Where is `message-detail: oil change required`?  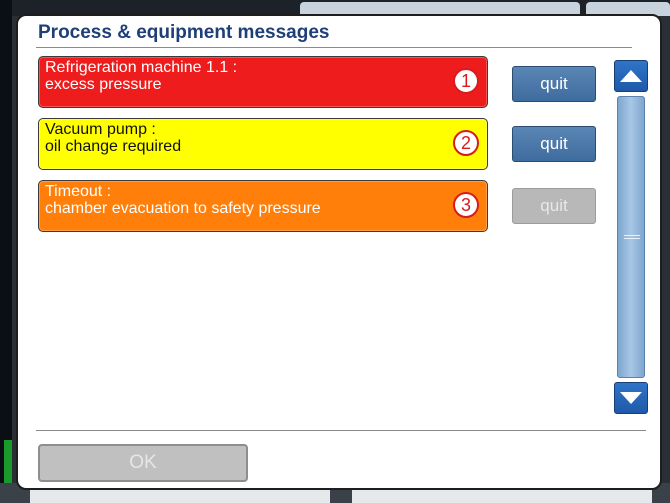
message-detail: oil change required is located at coordinates (113, 146).